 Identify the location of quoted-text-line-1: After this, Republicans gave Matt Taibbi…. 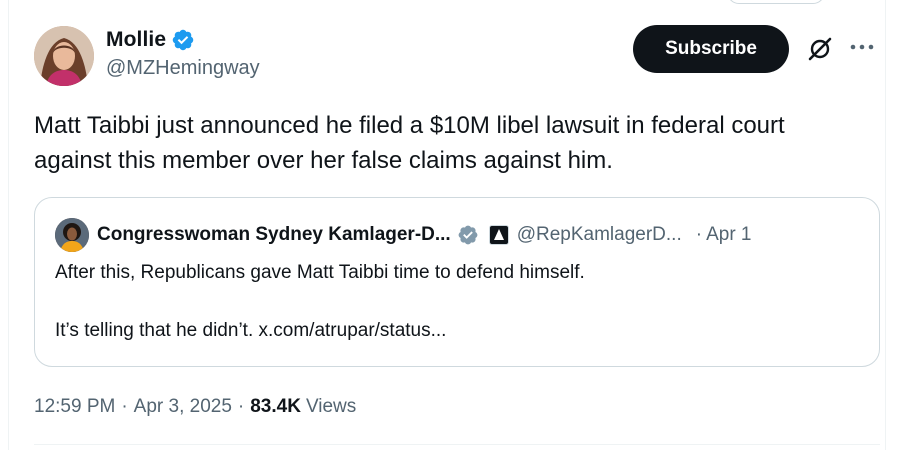
(320, 272).